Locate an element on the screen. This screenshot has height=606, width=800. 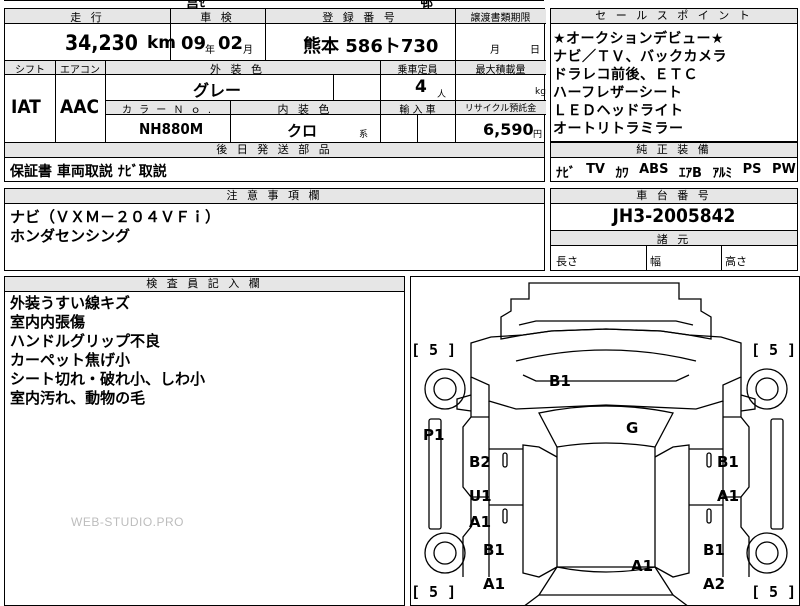
inspector-header: 検 査 員 記 入 欄 is located at coordinates (204, 284).